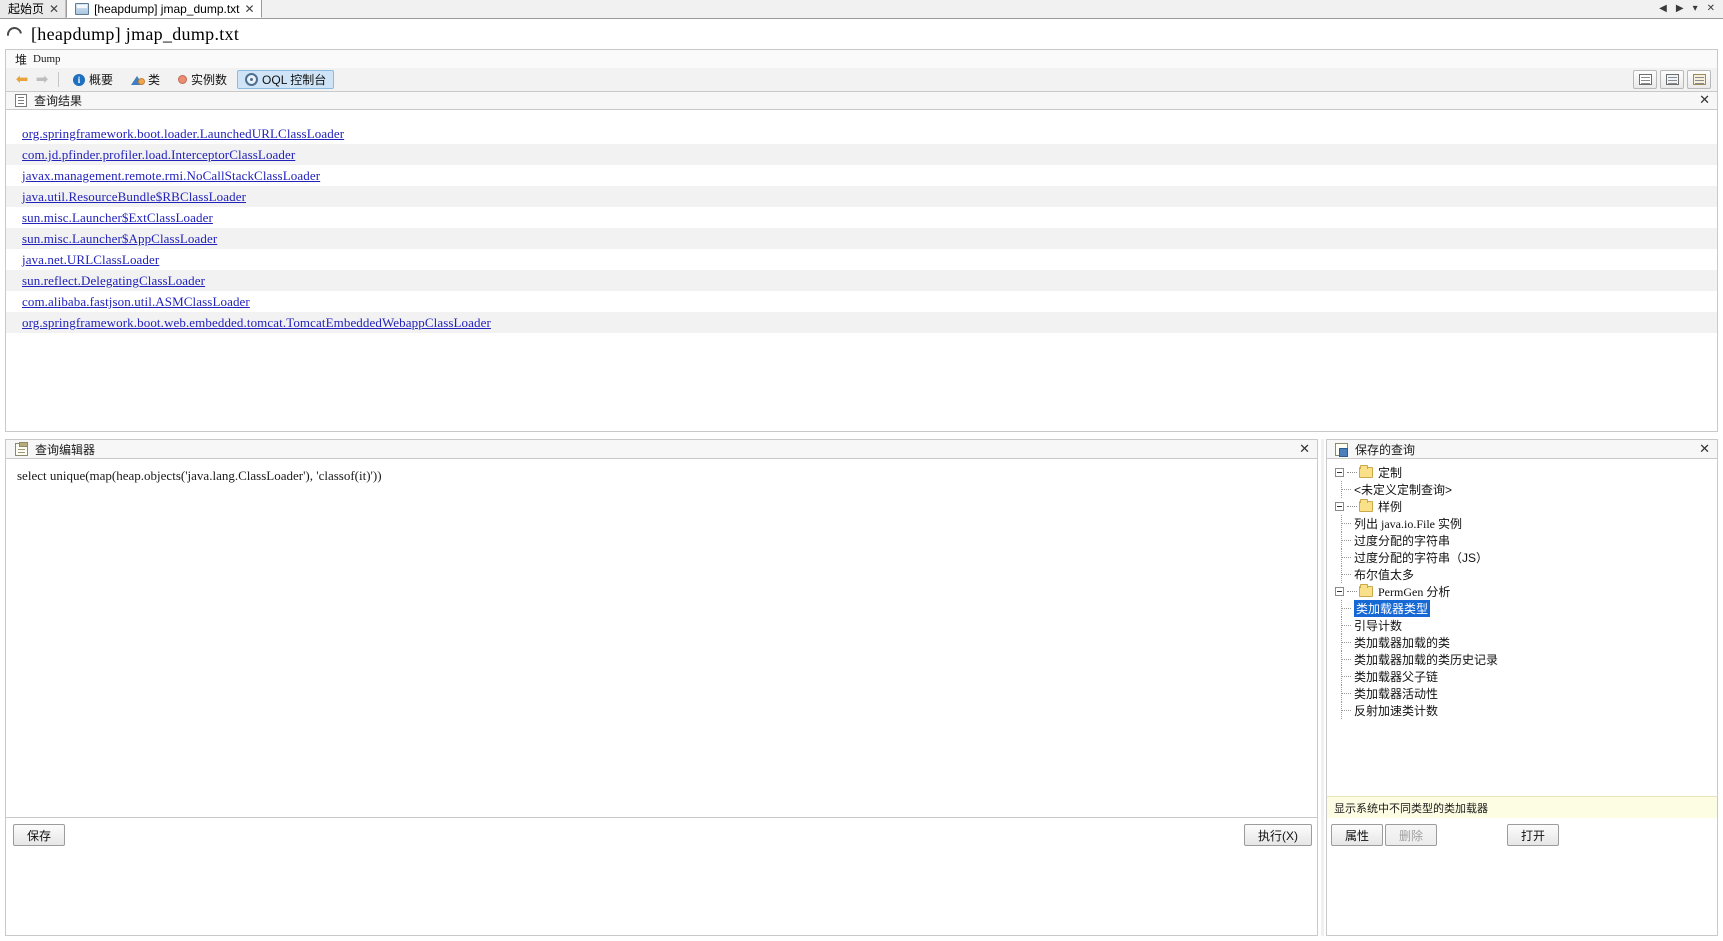 The height and width of the screenshot is (941, 1723). I want to click on scroll-left-icon: ◀, so click(1663, 8).